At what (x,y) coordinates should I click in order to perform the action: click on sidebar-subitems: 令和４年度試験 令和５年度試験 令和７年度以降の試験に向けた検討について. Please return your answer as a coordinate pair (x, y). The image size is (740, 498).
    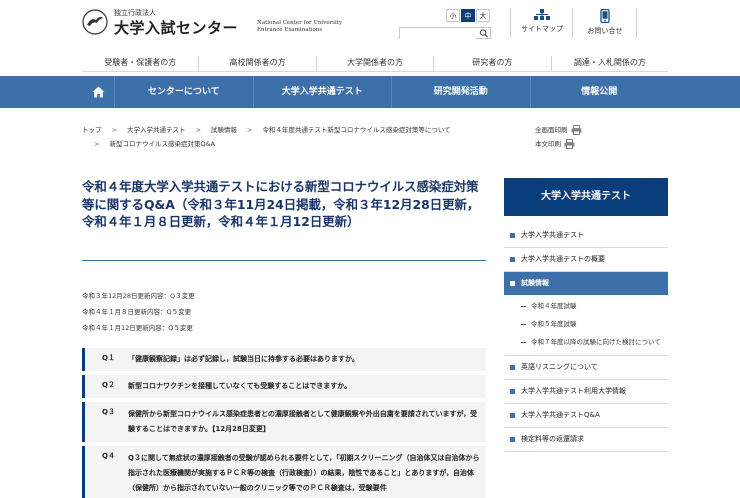
    Looking at the image, I should click on (586, 325).